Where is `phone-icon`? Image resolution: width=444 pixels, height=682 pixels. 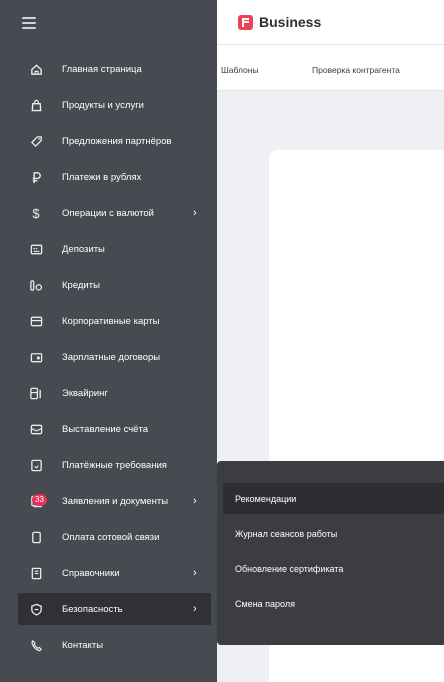 phone-icon is located at coordinates (36, 537).